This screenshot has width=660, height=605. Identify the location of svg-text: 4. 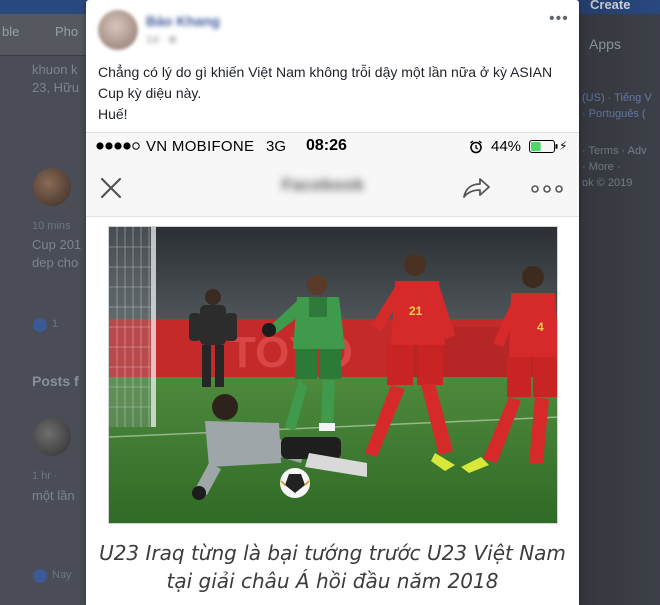
(540, 327).